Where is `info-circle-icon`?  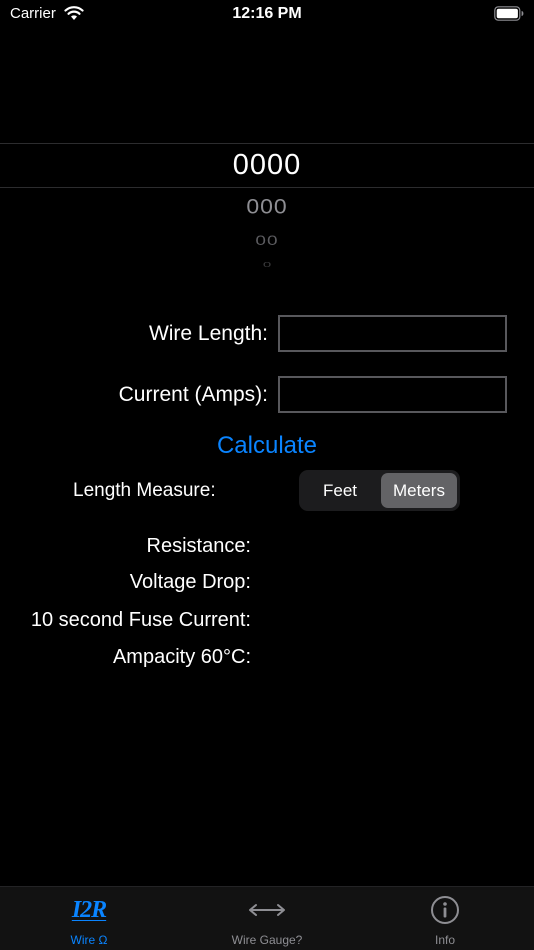 info-circle-icon is located at coordinates (445, 910).